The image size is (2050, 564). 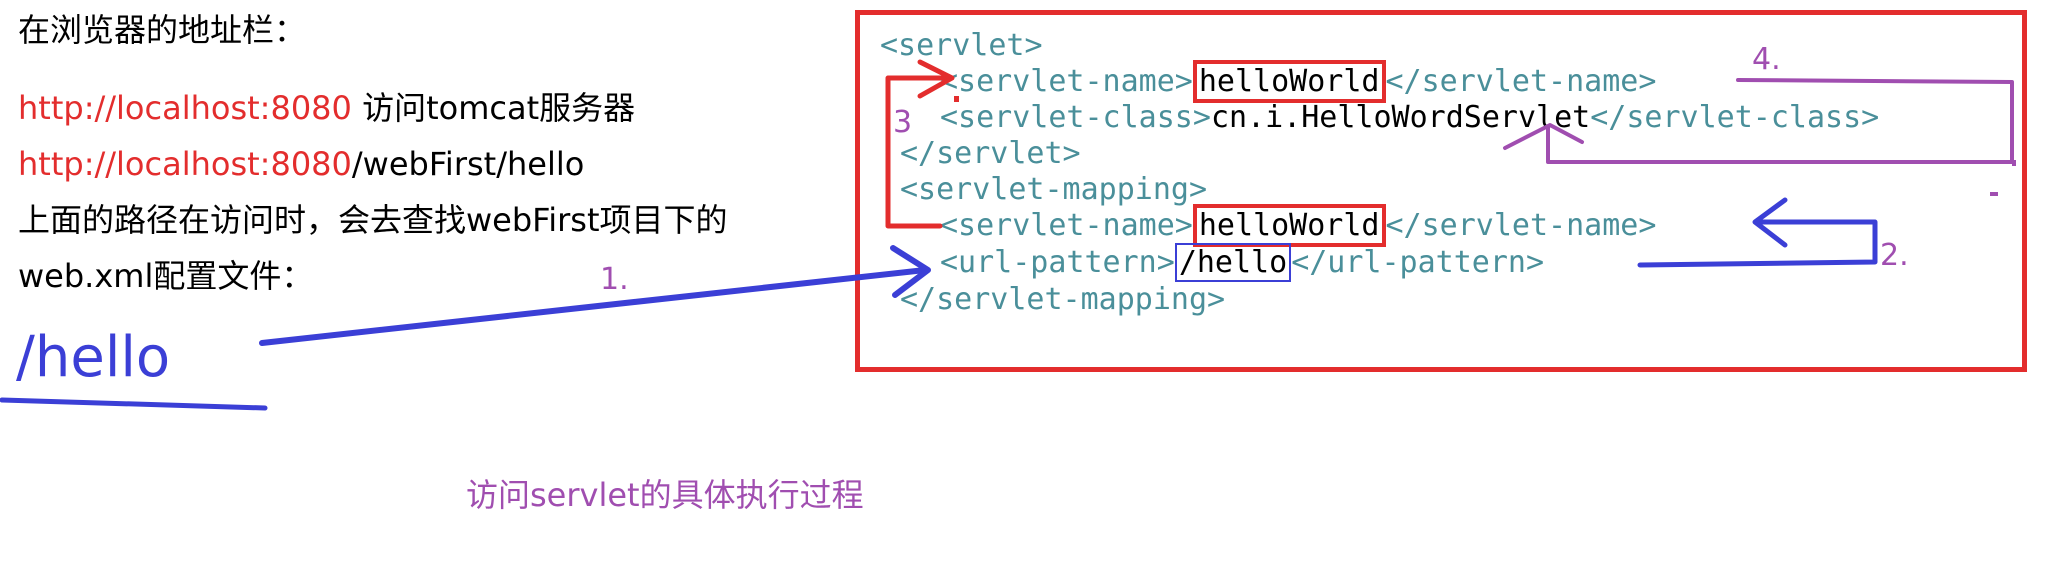 I want to click on servlet-class-value: cn.i.HelloWordServlet, so click(x=1400, y=117).